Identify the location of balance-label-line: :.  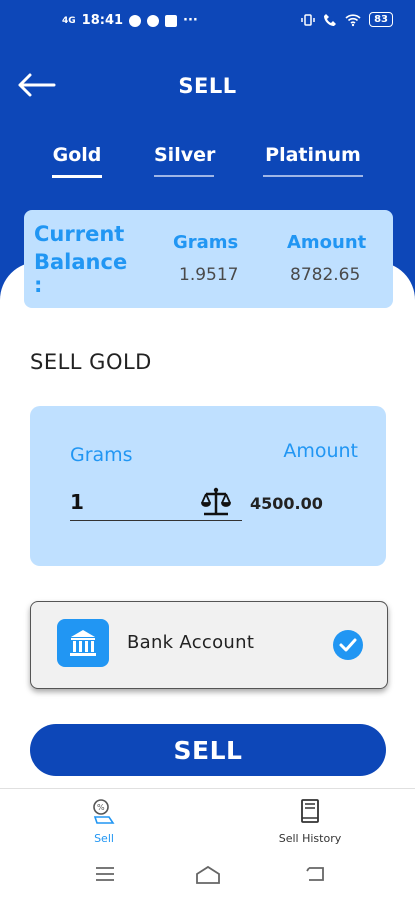
(38, 285).